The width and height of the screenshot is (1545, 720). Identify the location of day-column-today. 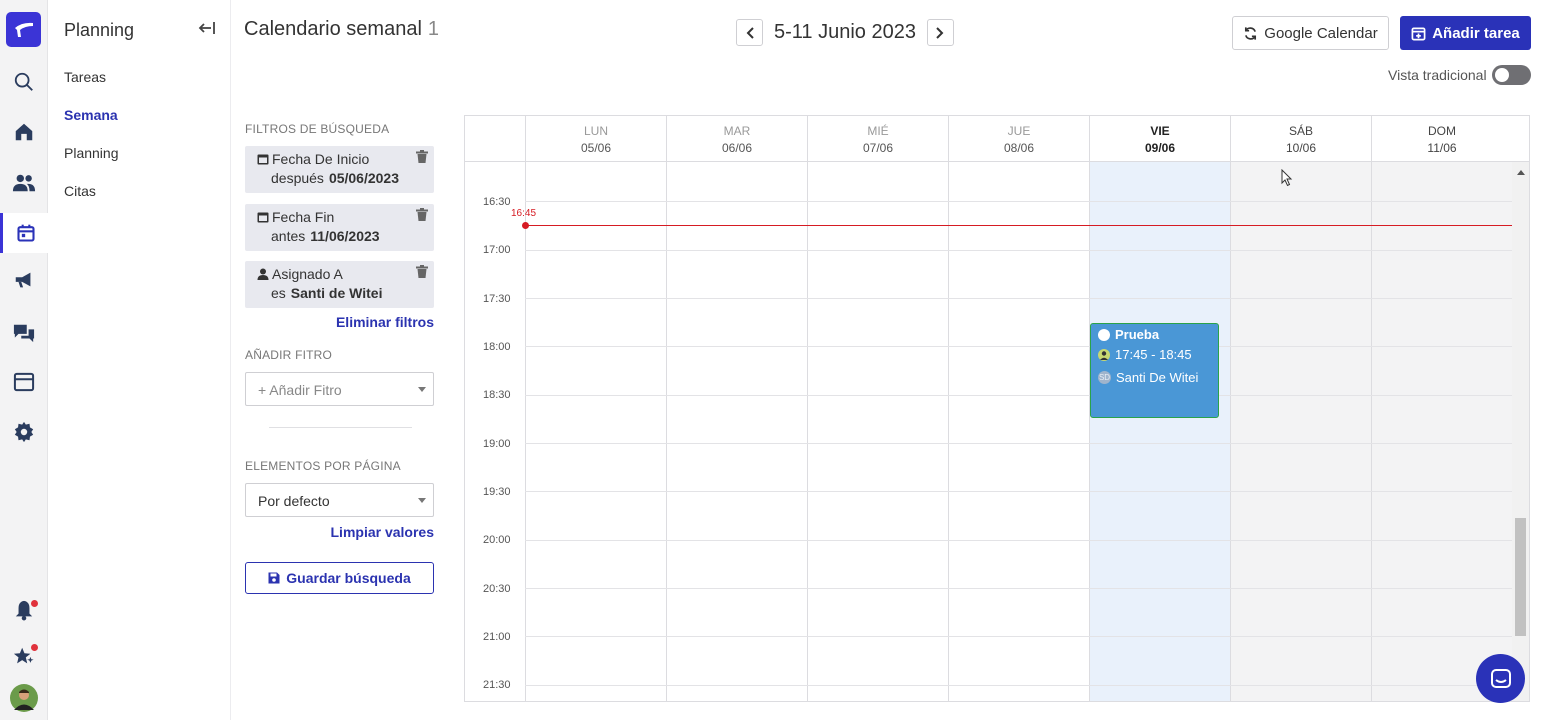
(1159, 431).